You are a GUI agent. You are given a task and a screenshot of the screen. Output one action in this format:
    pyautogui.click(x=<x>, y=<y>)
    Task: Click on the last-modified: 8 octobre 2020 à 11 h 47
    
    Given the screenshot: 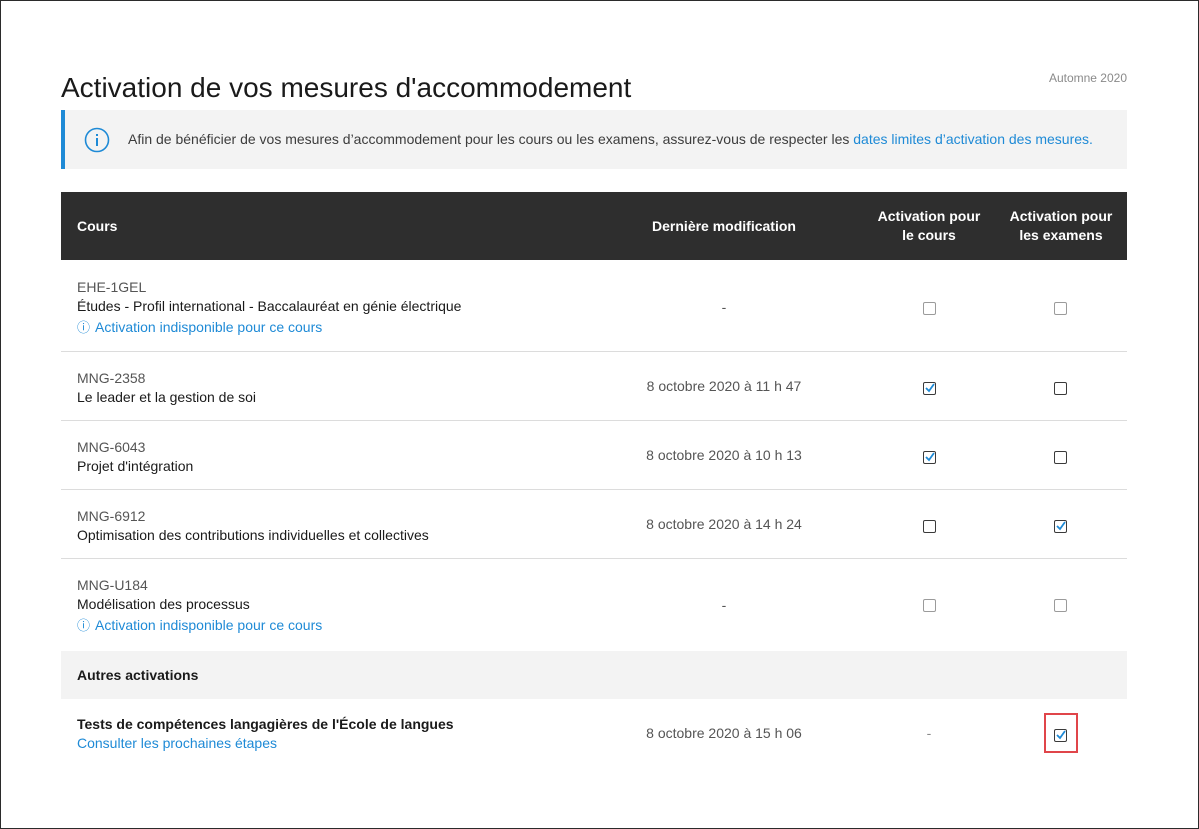 What is the action you would take?
    pyautogui.click(x=724, y=386)
    